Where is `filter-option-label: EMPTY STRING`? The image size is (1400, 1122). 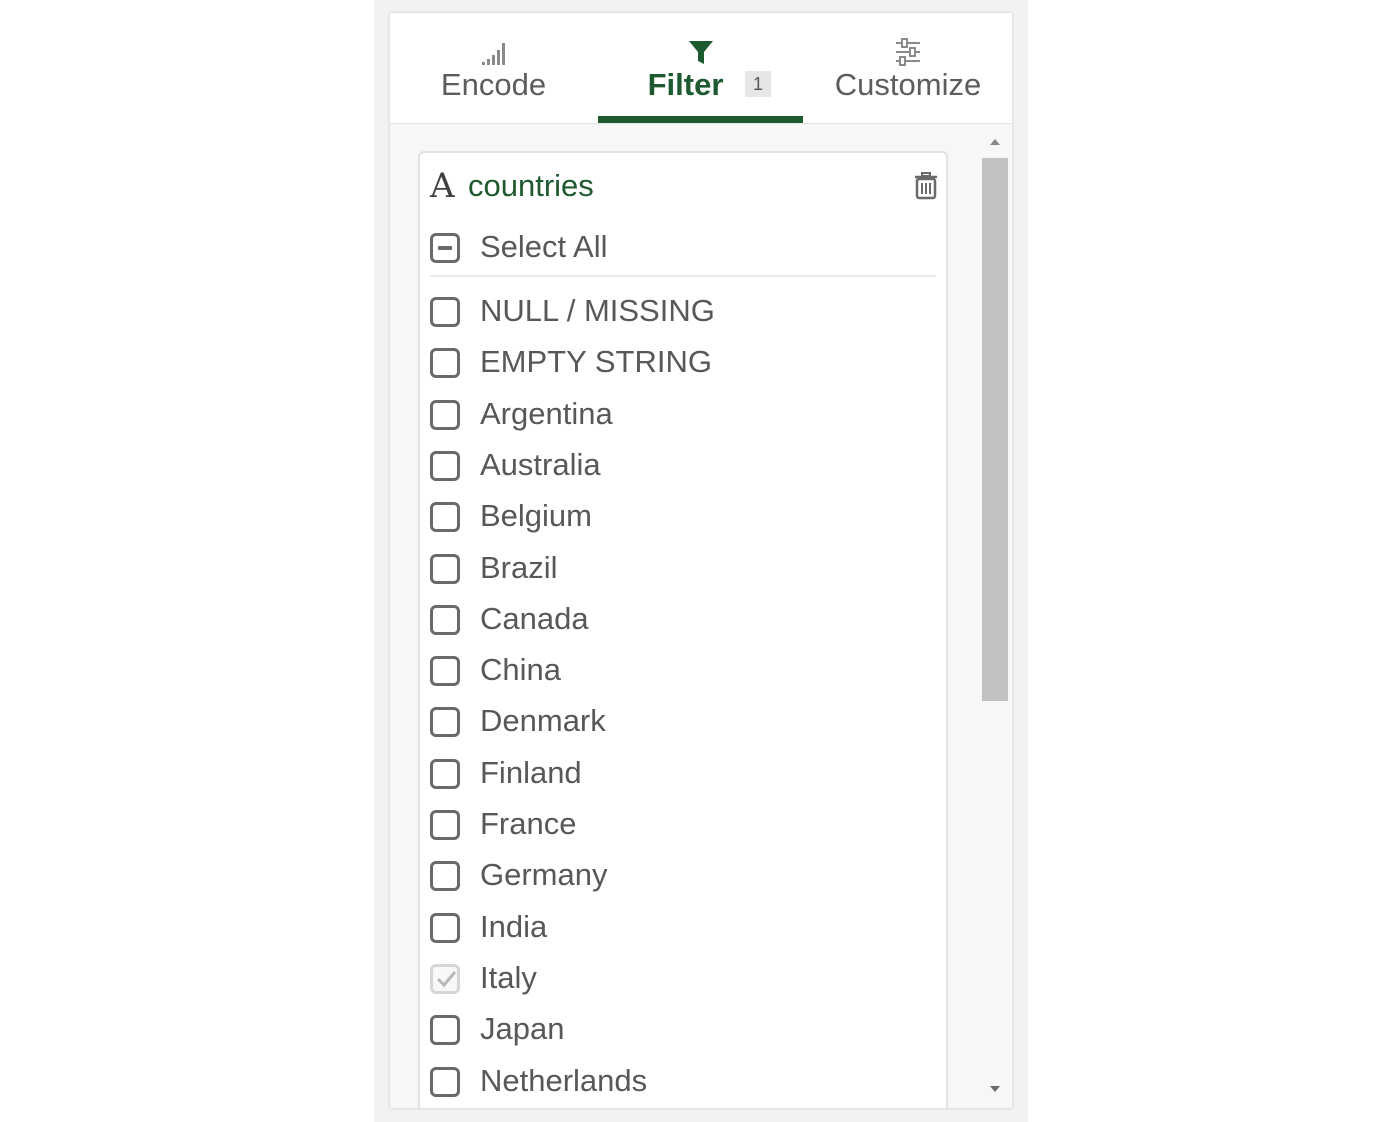 filter-option-label: EMPTY STRING is located at coordinates (596, 361).